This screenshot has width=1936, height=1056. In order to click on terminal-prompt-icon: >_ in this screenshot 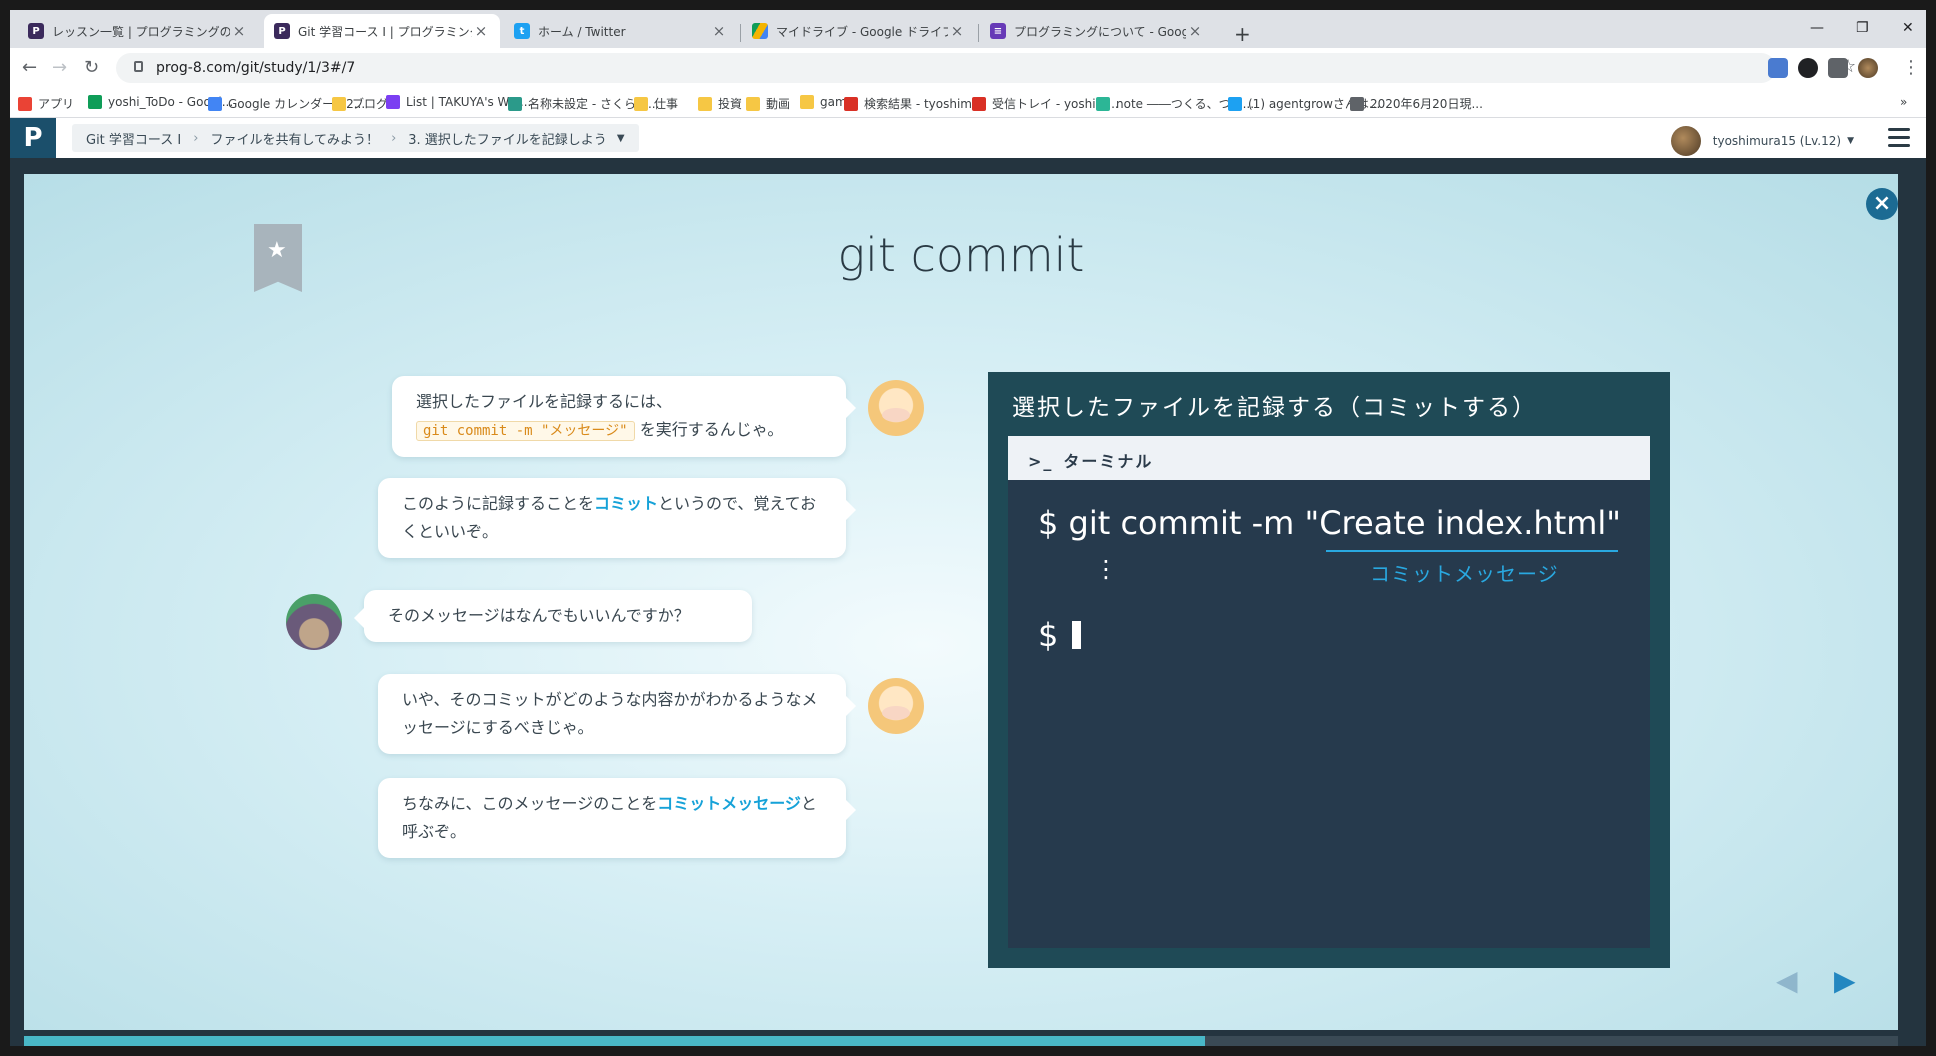, I will do `click(1041, 461)`.